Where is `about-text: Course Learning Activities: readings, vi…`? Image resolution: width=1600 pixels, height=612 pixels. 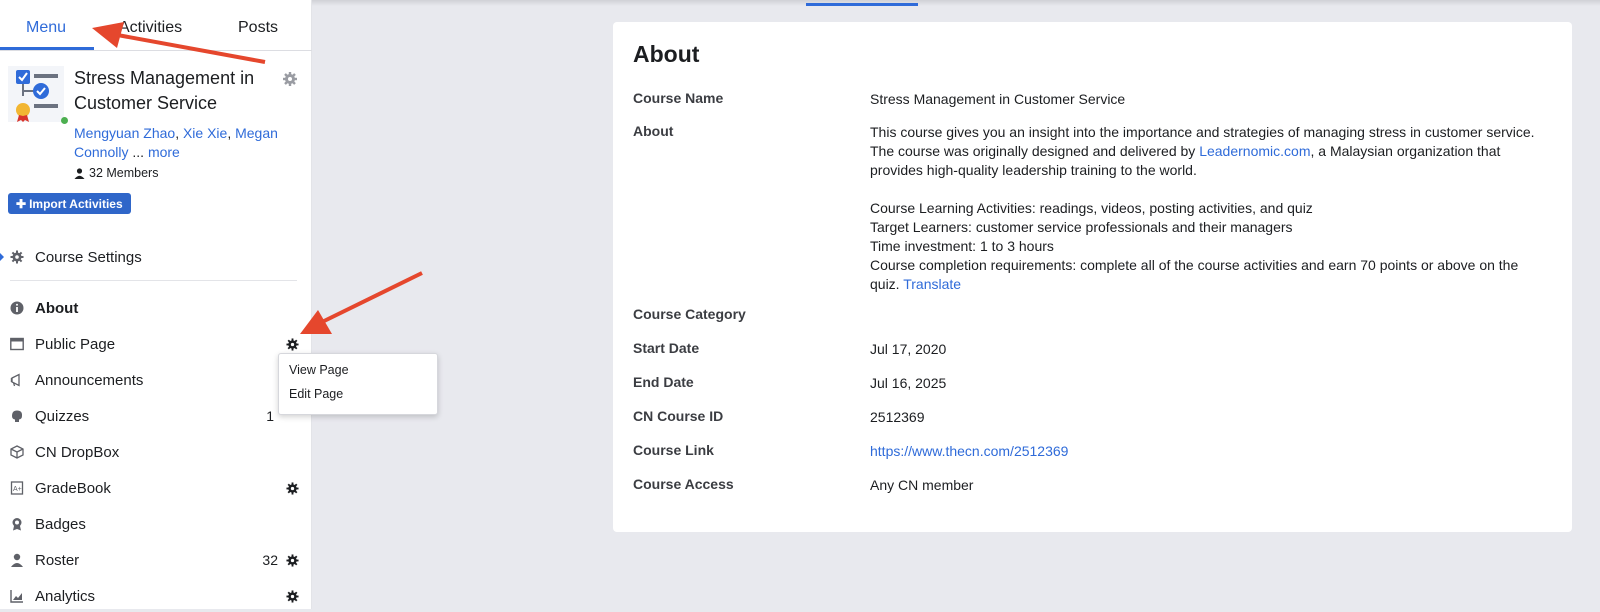 about-text: Course Learning Activities: readings, vi… is located at coordinates (1091, 208).